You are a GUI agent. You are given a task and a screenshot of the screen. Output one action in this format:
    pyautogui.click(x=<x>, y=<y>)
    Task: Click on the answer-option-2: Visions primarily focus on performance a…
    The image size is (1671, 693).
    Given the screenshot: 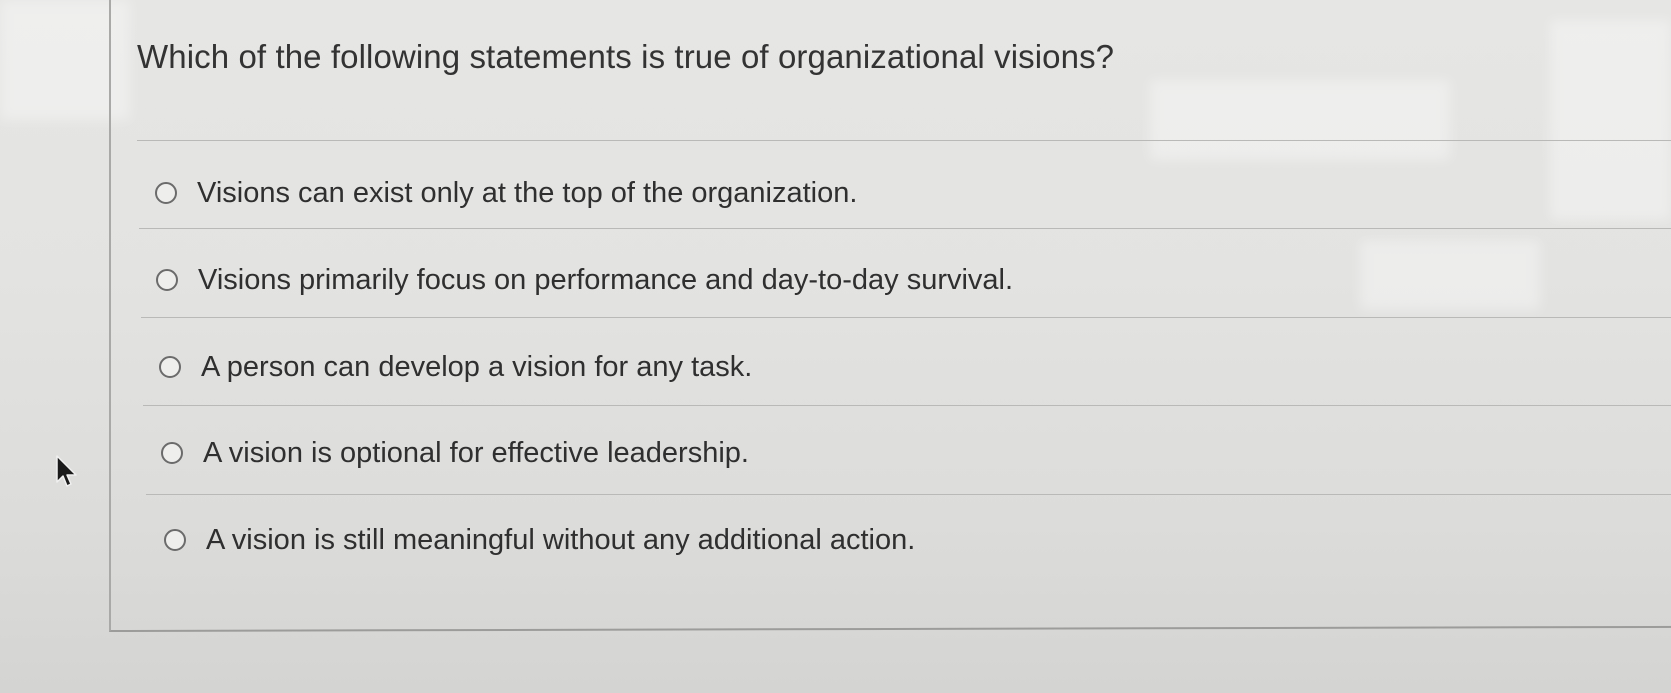 What is the action you would take?
    pyautogui.click(x=584, y=280)
    